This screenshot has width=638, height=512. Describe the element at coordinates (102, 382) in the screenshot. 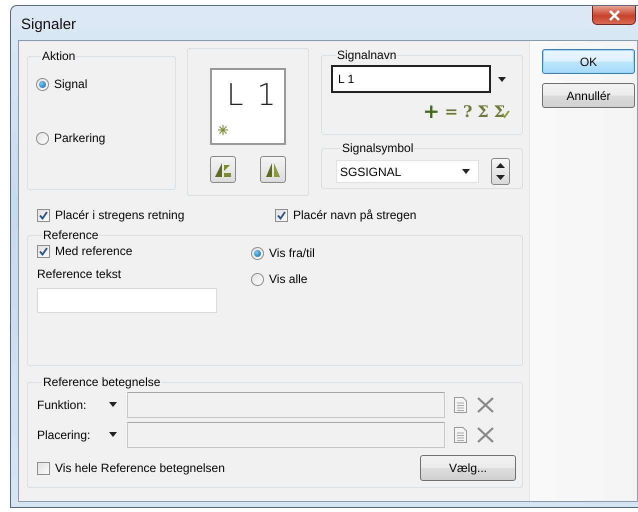

I see `group-title: Reference betegnelse` at that location.